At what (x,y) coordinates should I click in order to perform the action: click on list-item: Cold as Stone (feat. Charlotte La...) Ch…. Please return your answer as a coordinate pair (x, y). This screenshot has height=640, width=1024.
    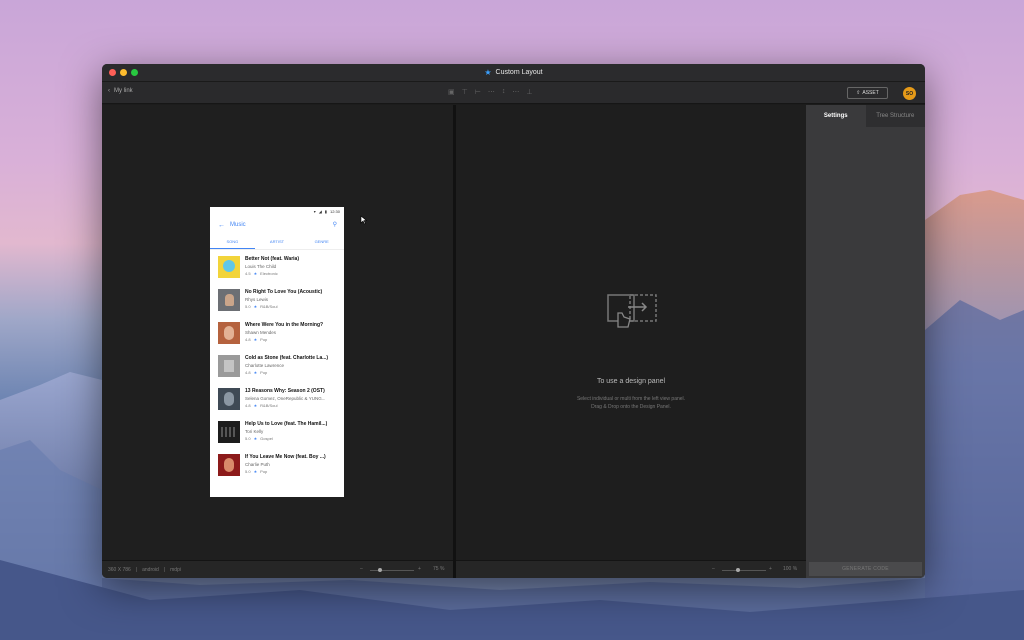
    Looking at the image, I should click on (277, 371).